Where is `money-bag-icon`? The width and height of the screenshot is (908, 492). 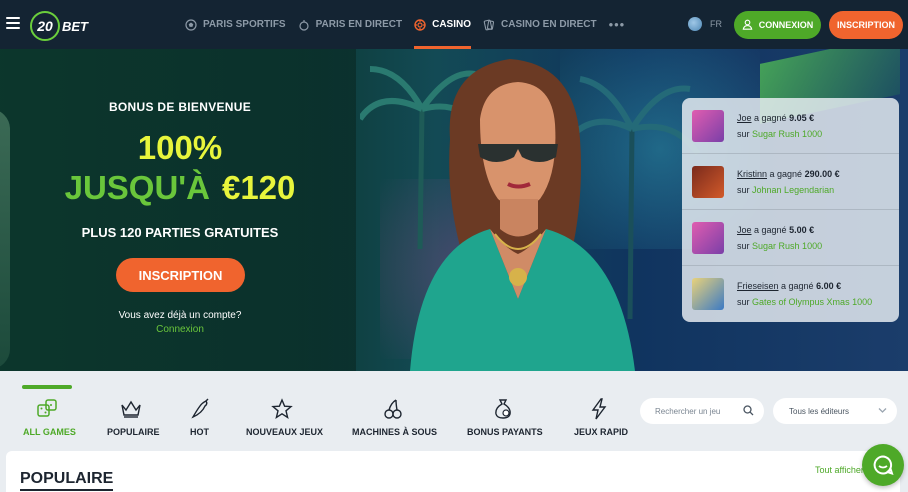
money-bag-icon is located at coordinates (503, 409).